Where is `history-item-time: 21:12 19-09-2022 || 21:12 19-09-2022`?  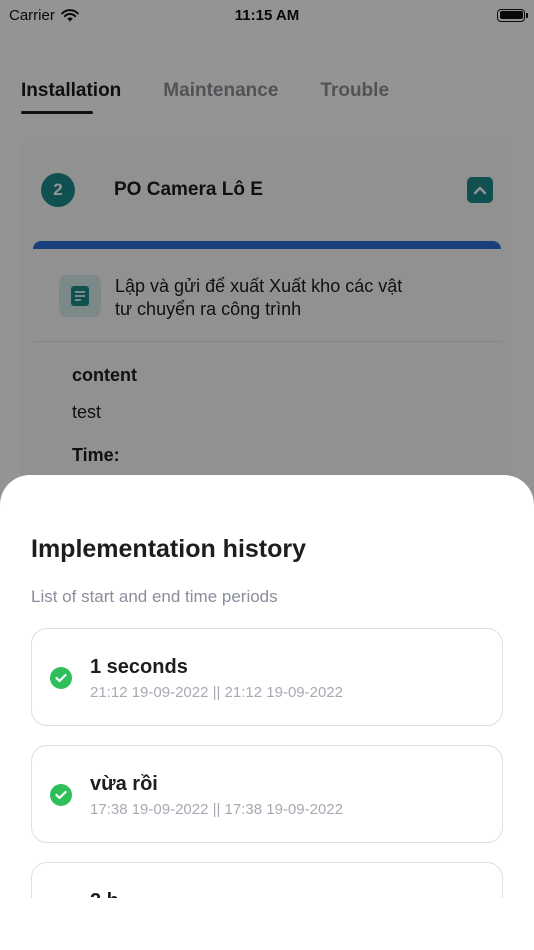 history-item-time: 21:12 19-09-2022 || 21:12 19-09-2022 is located at coordinates (216, 692).